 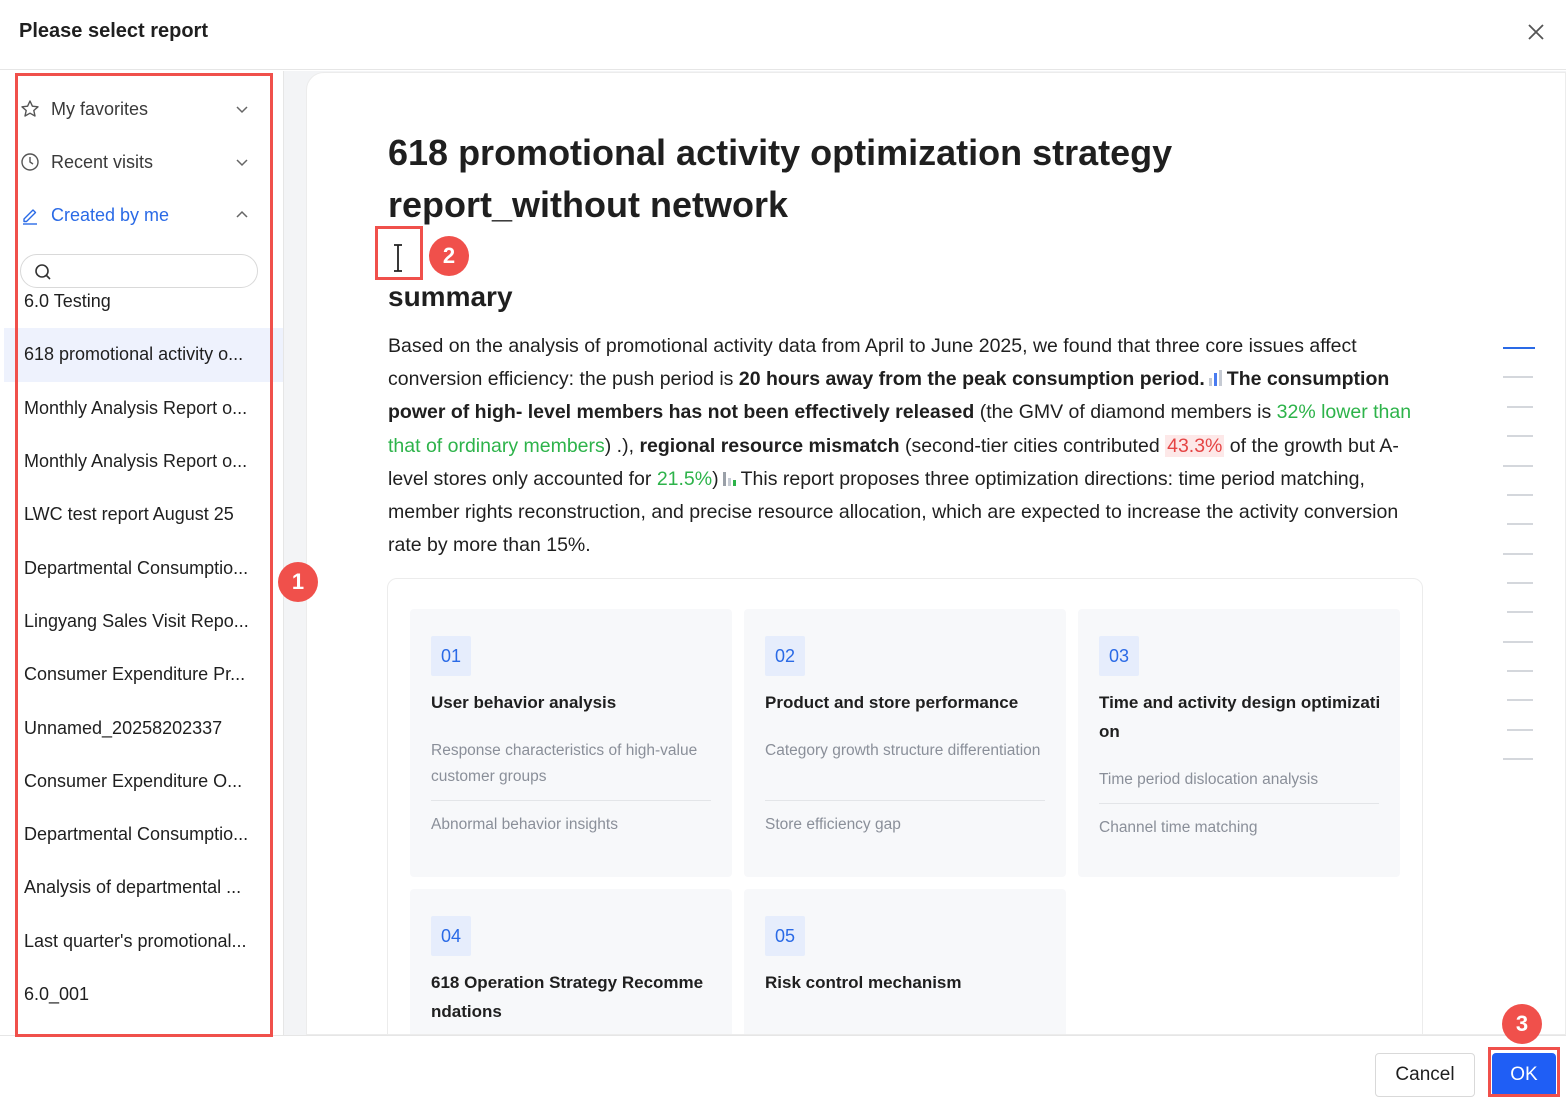 What do you see at coordinates (156, 272) in the screenshot?
I see `search-input` at bounding box center [156, 272].